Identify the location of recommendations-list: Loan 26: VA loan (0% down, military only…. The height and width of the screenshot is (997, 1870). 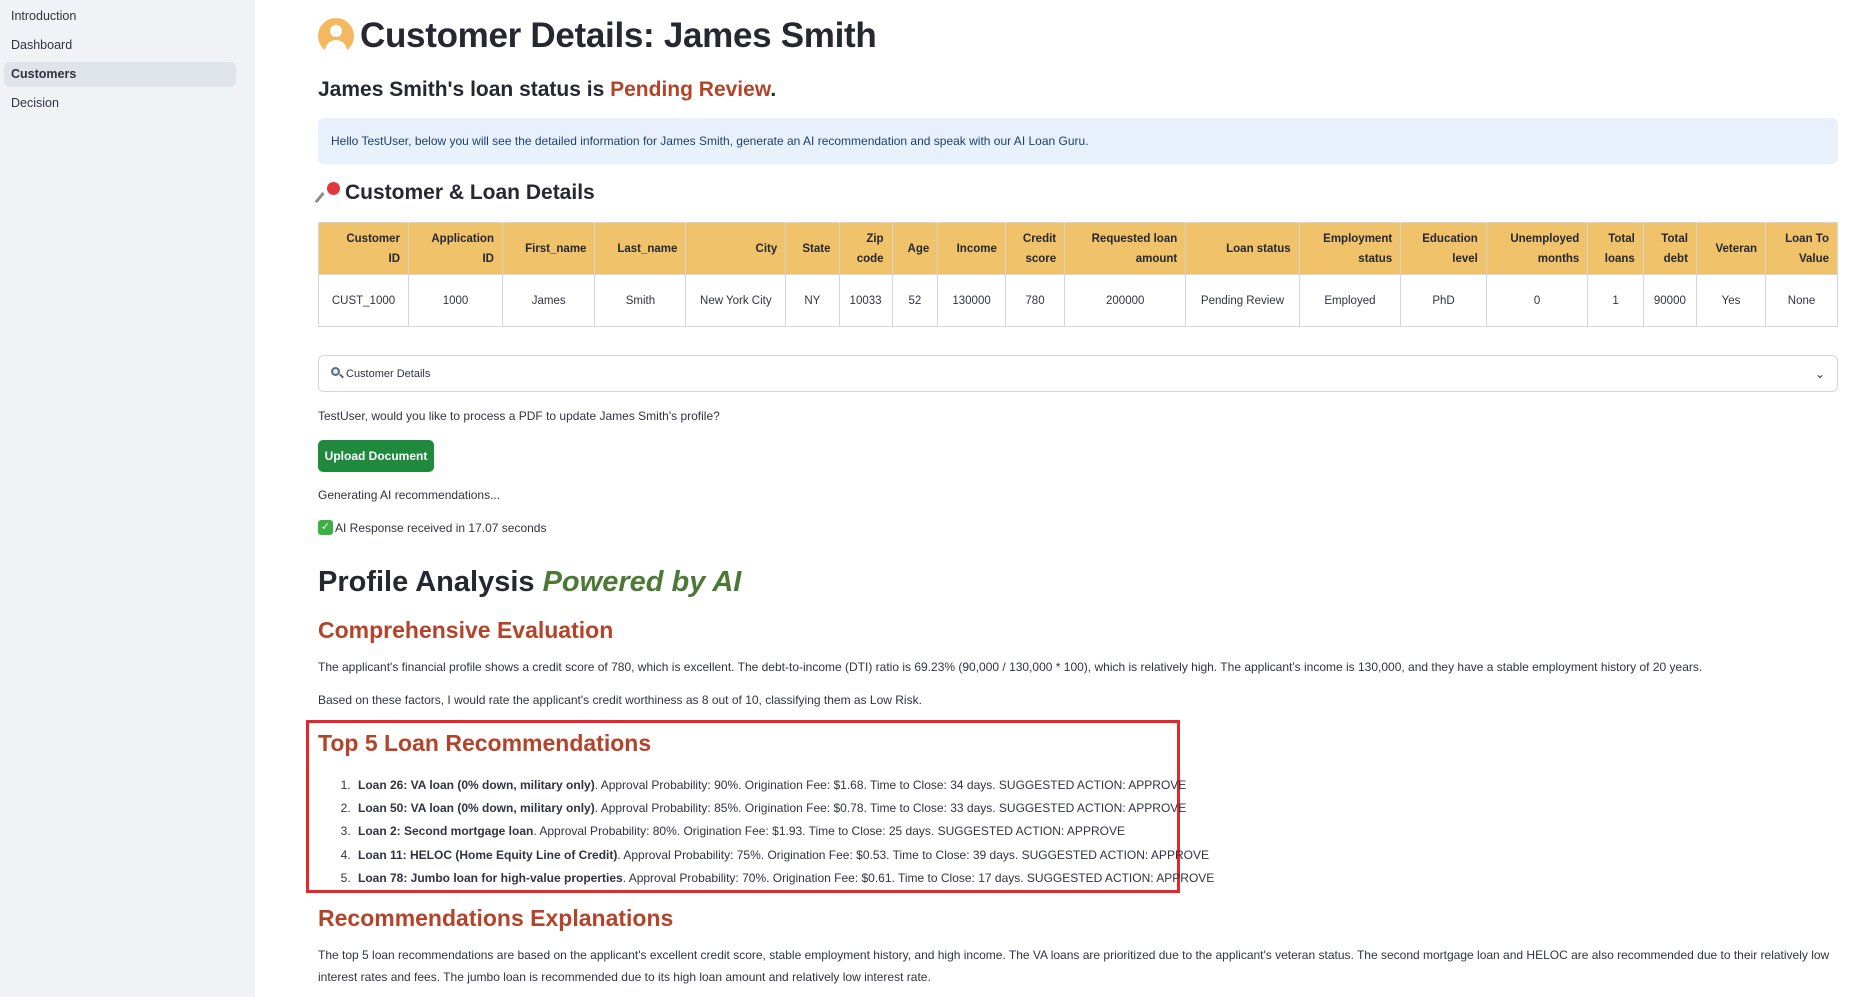
(784, 832).